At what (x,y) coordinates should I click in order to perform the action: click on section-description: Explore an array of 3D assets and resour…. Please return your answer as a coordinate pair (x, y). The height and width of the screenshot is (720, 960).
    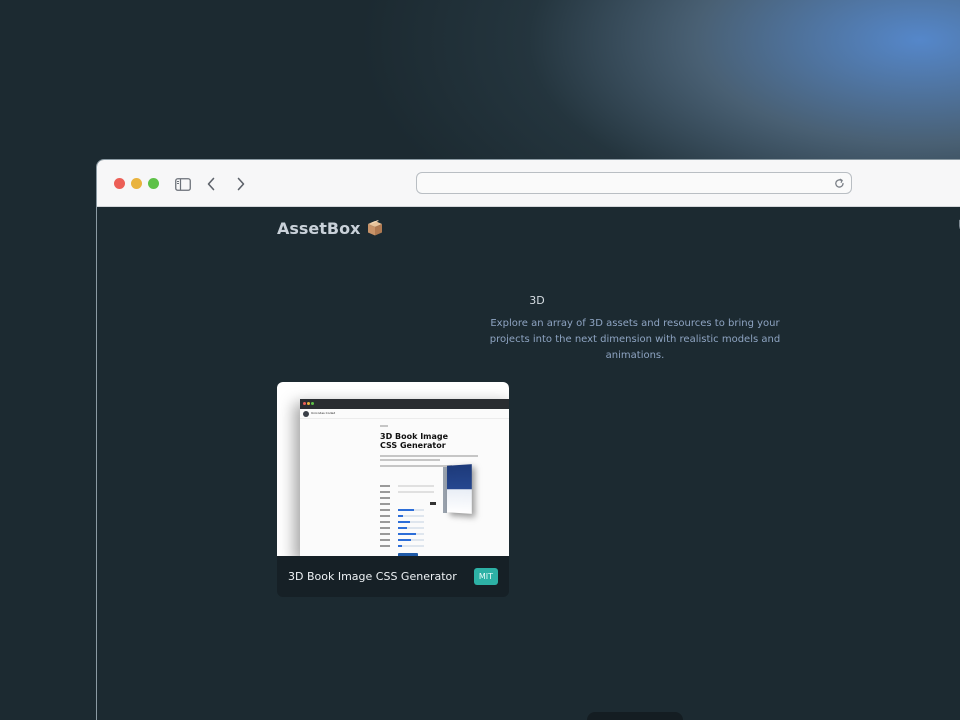
    Looking at the image, I should click on (635, 339).